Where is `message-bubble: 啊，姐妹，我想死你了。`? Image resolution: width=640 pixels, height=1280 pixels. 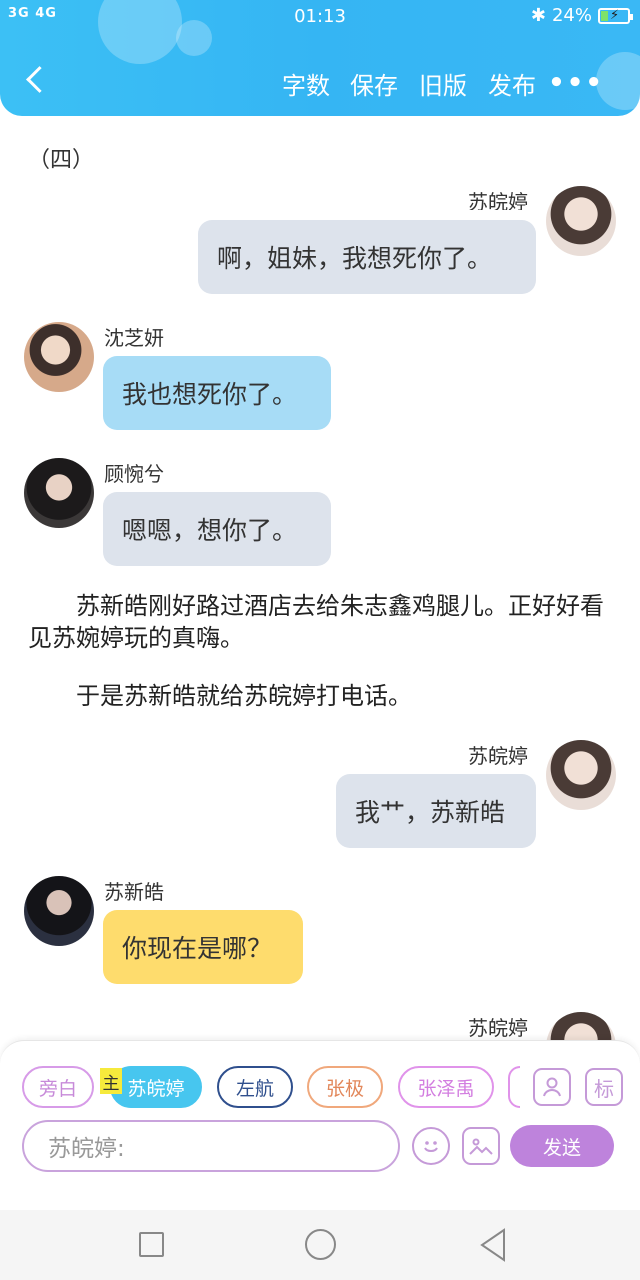 message-bubble: 啊，姐妹，我想死你了。 is located at coordinates (367, 257).